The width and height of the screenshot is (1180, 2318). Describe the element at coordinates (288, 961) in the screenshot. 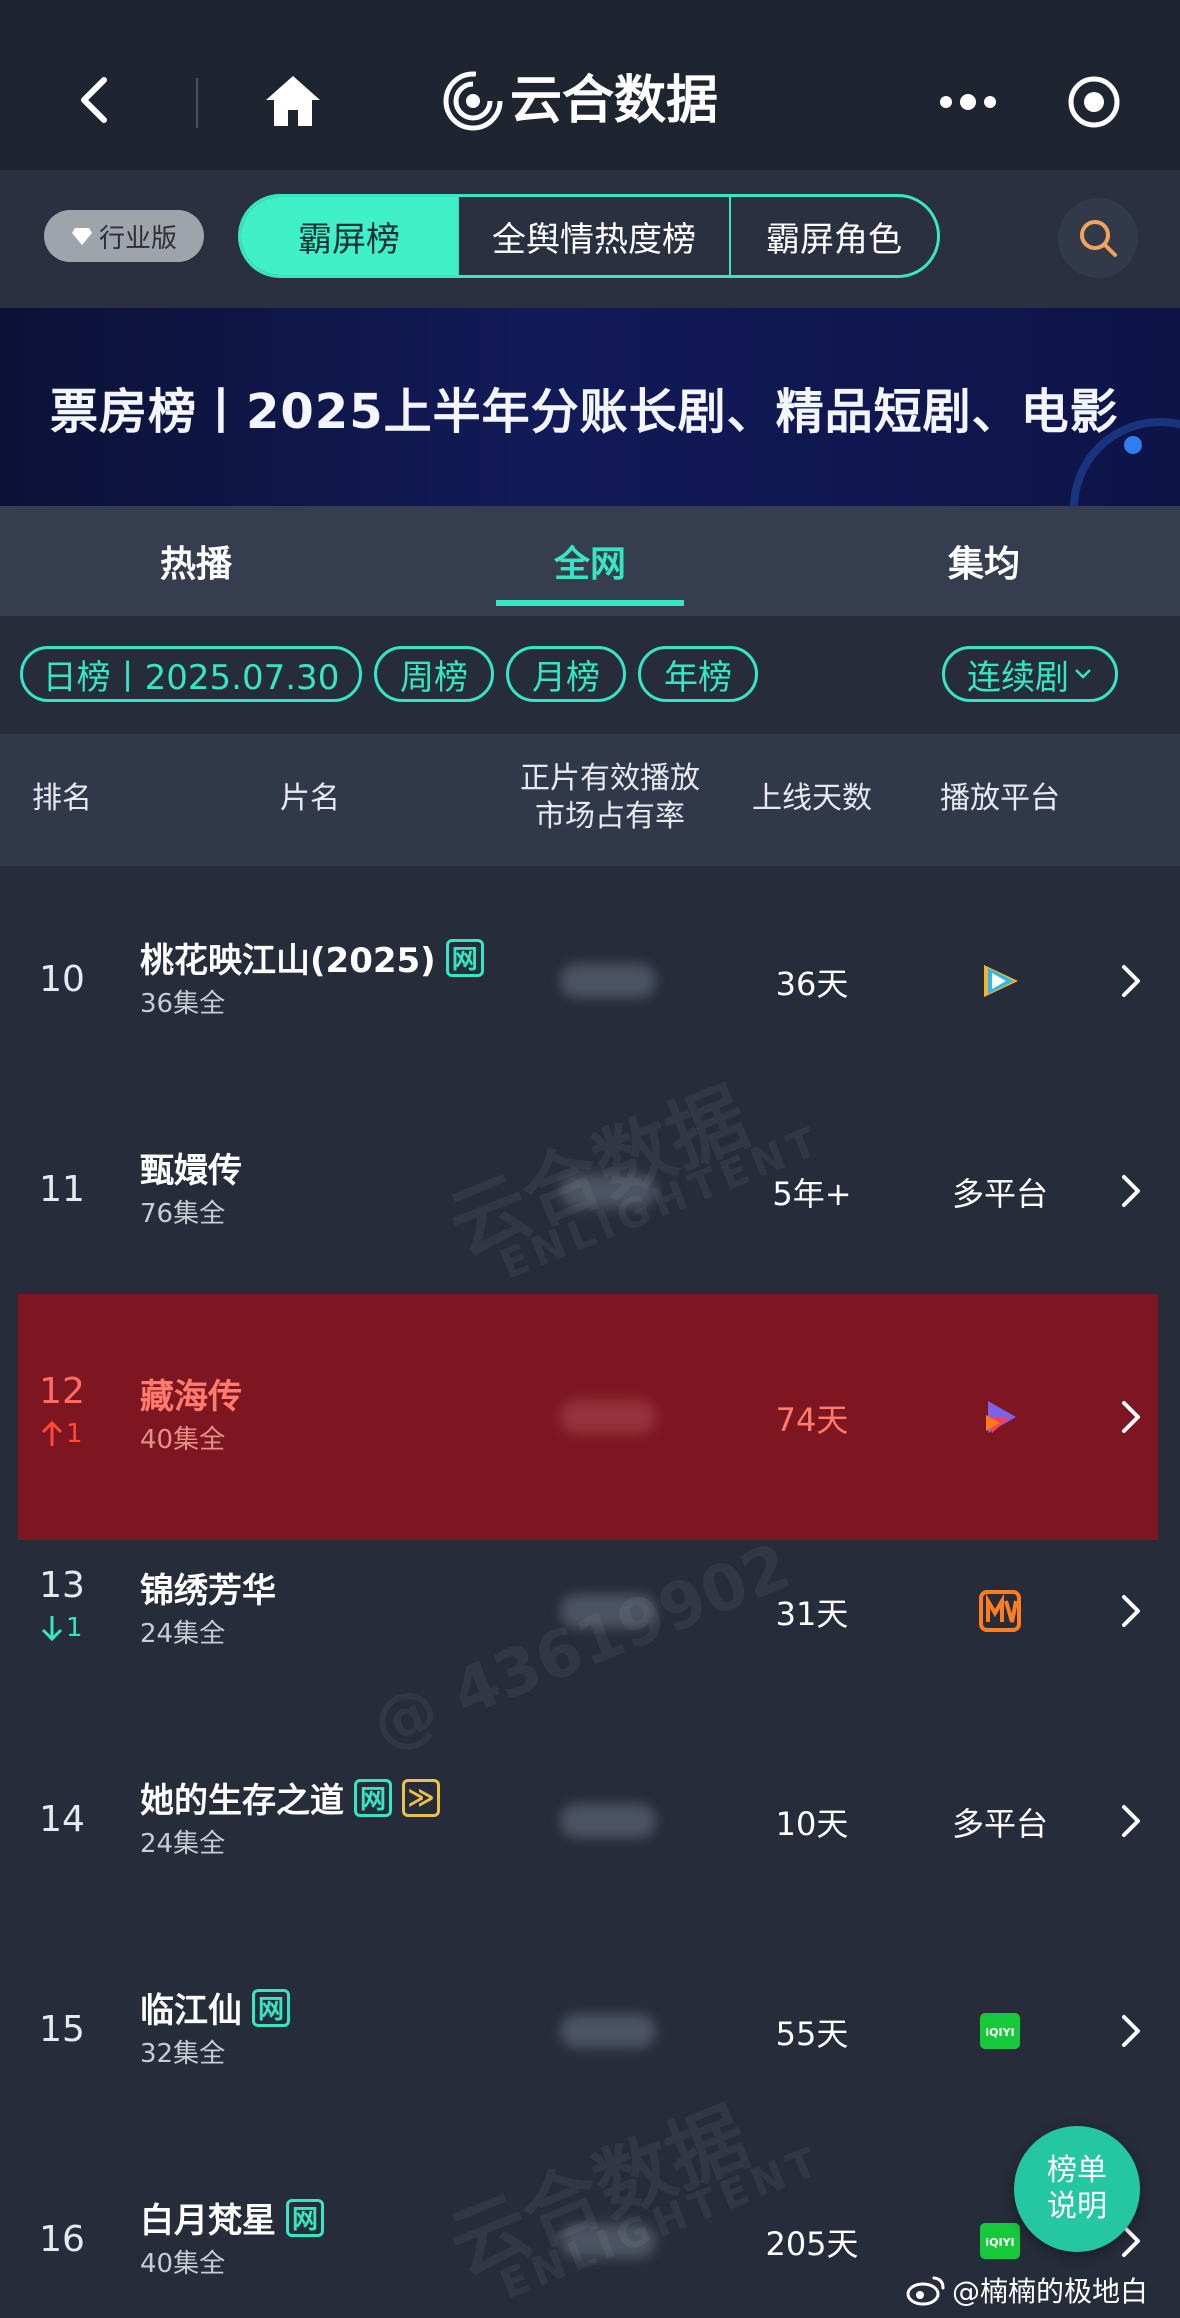

I see `row-title: 桃花映江山(2025)` at that location.